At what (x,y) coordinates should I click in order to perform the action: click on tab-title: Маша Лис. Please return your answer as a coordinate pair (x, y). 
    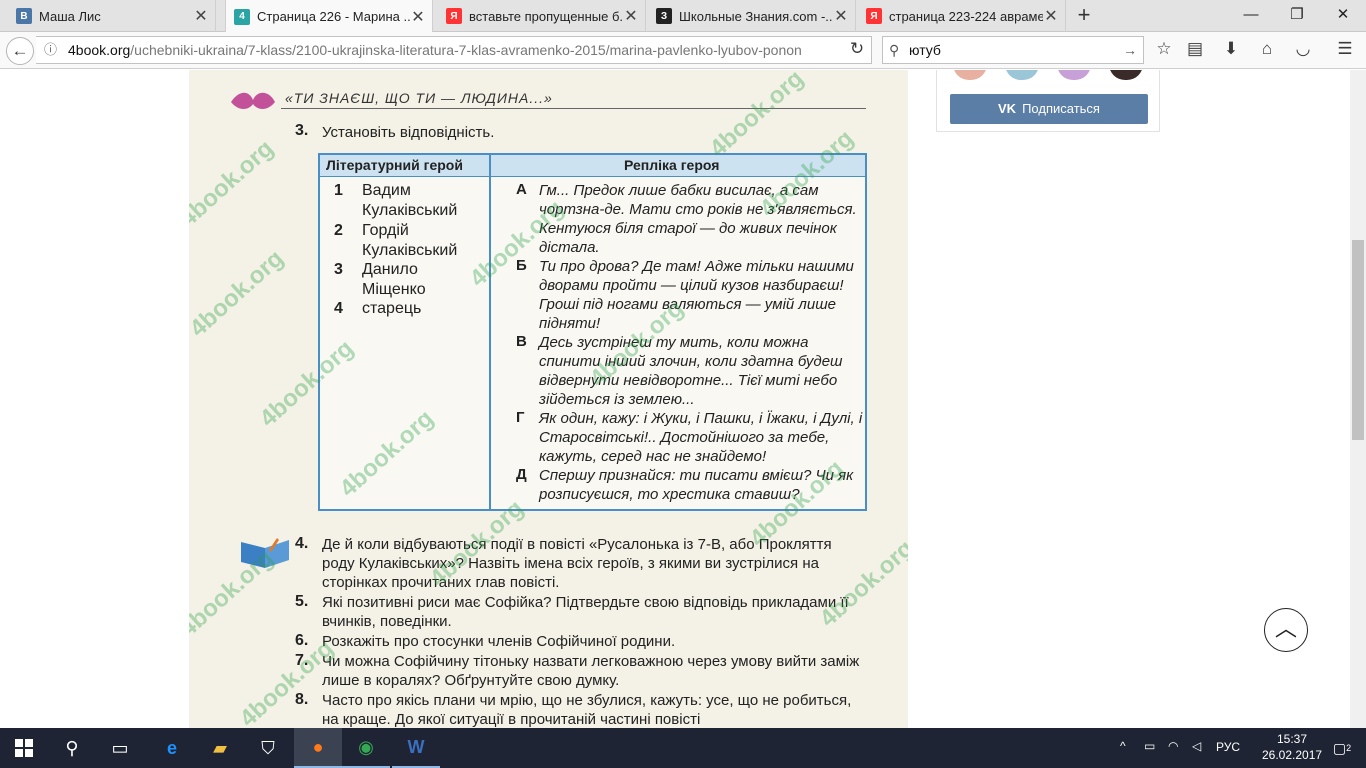
    Looking at the image, I should click on (70, 16).